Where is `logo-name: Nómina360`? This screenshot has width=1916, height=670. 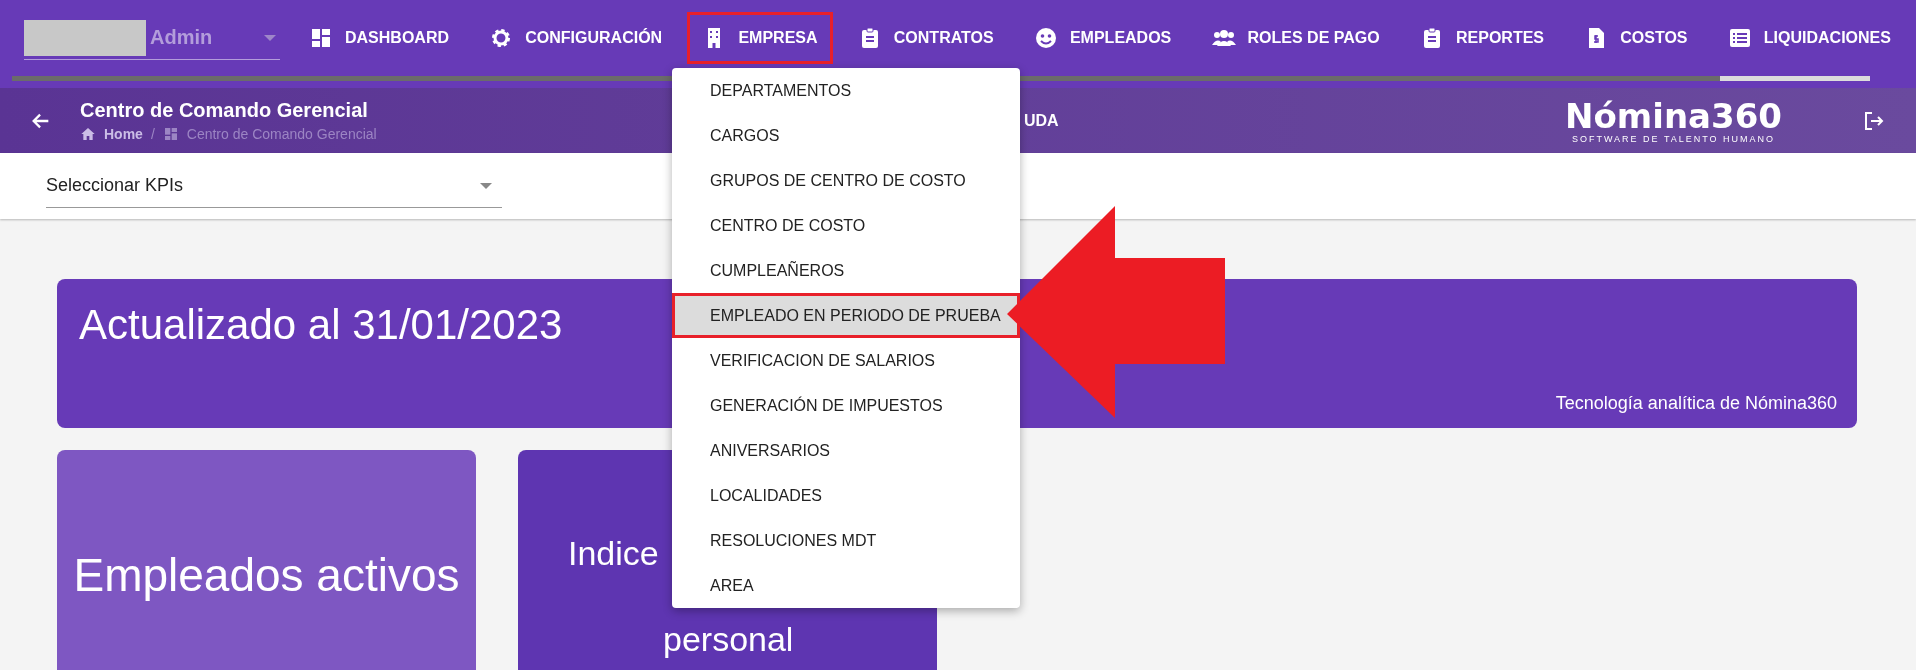
logo-name: Nómina360 is located at coordinates (1673, 115).